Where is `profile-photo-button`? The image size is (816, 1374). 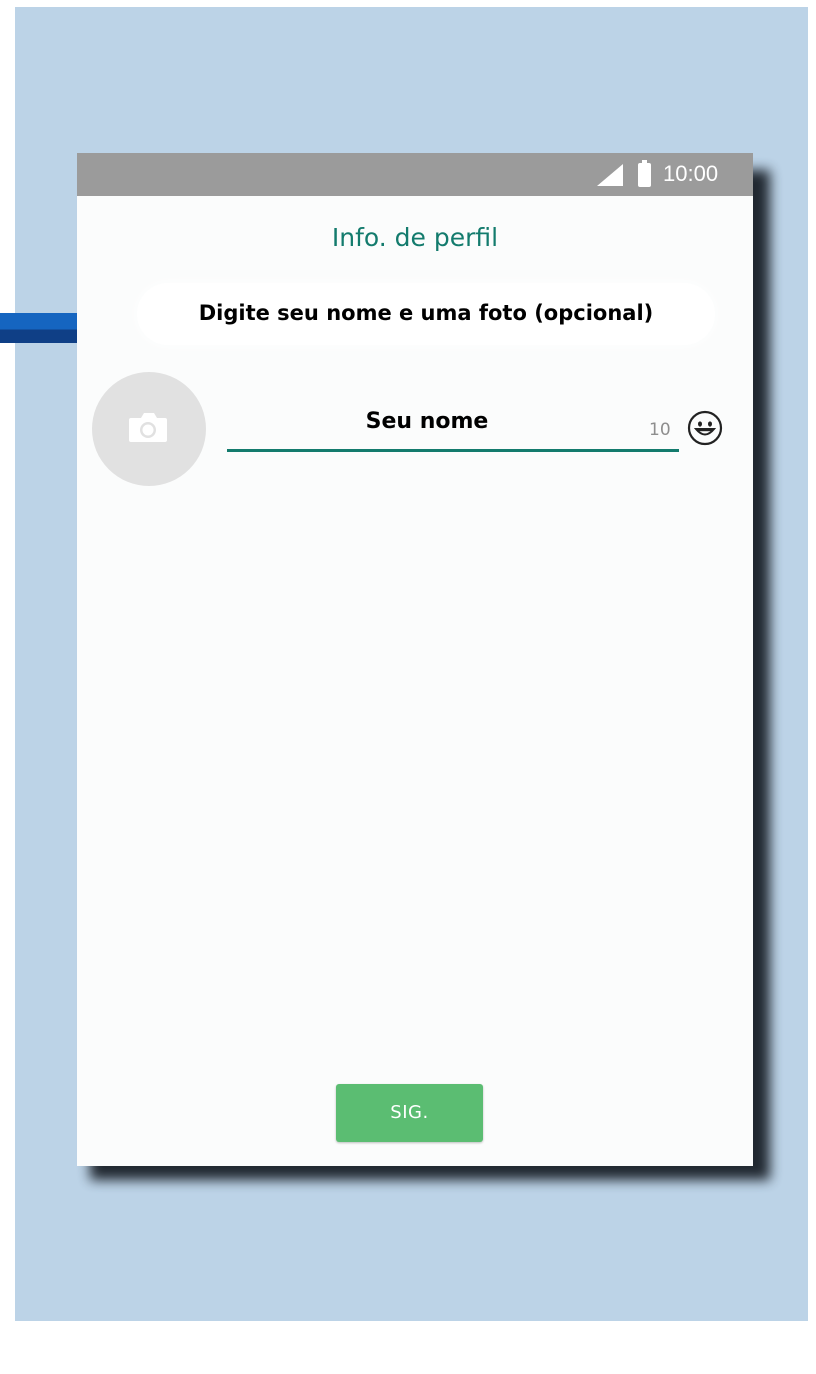 profile-photo-button is located at coordinates (149, 429).